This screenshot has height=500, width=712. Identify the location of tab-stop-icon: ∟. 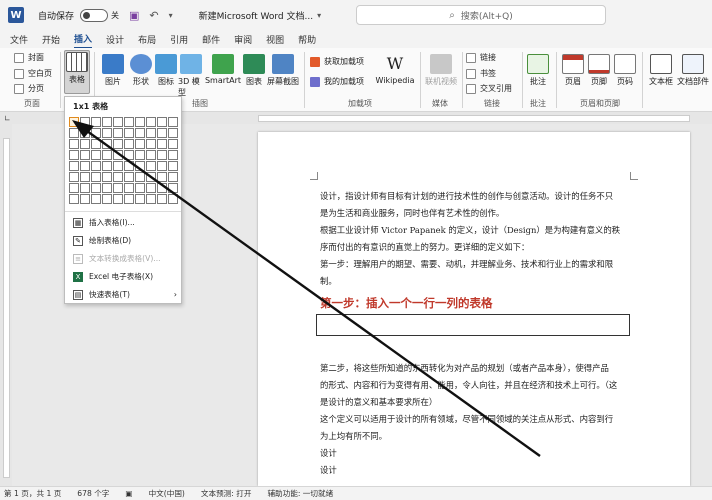
(7, 118).